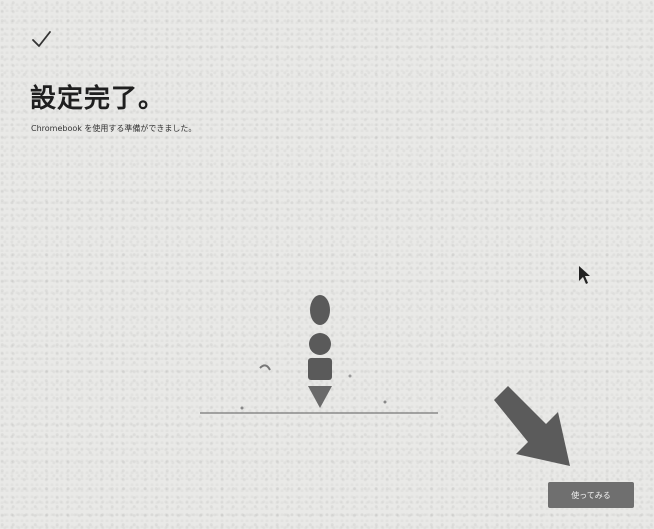  Describe the element at coordinates (320, 344) in the screenshot. I see `shape-circle` at that location.